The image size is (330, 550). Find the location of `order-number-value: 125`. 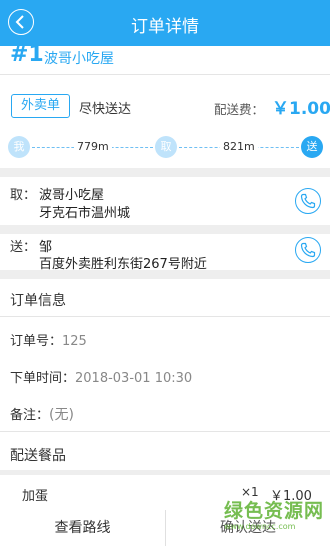

order-number-value: 125 is located at coordinates (74, 341).